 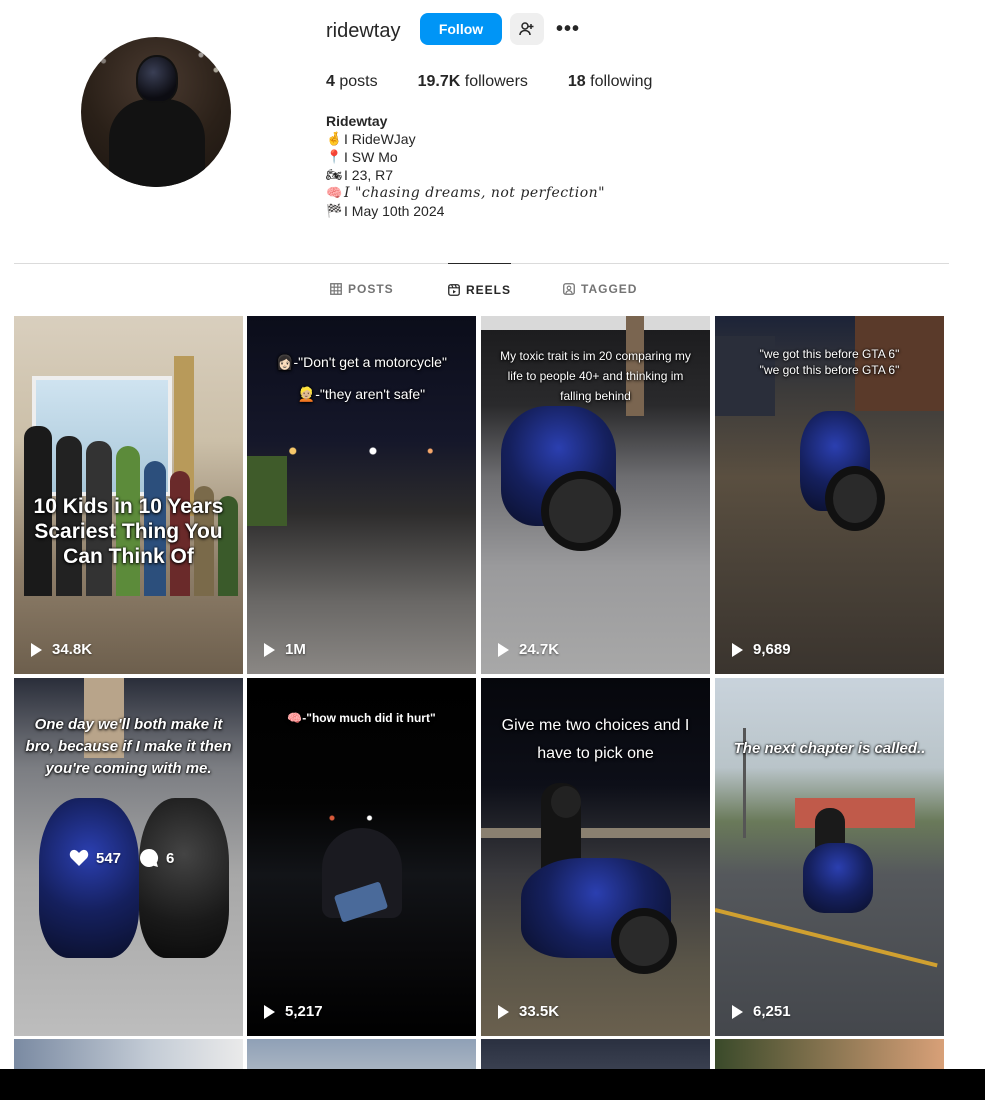 What do you see at coordinates (595, 323) in the screenshot?
I see `canopy-shape` at bounding box center [595, 323].